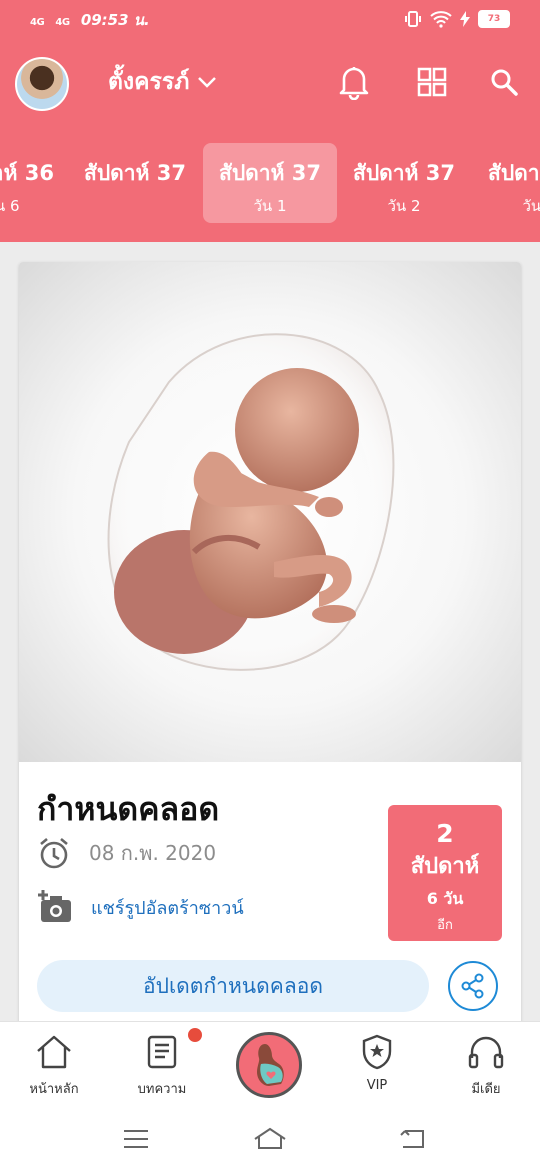 The width and height of the screenshot is (540, 1170). What do you see at coordinates (445, 866) in the screenshot?
I see `countdown-unit: สัปดาห์` at bounding box center [445, 866].